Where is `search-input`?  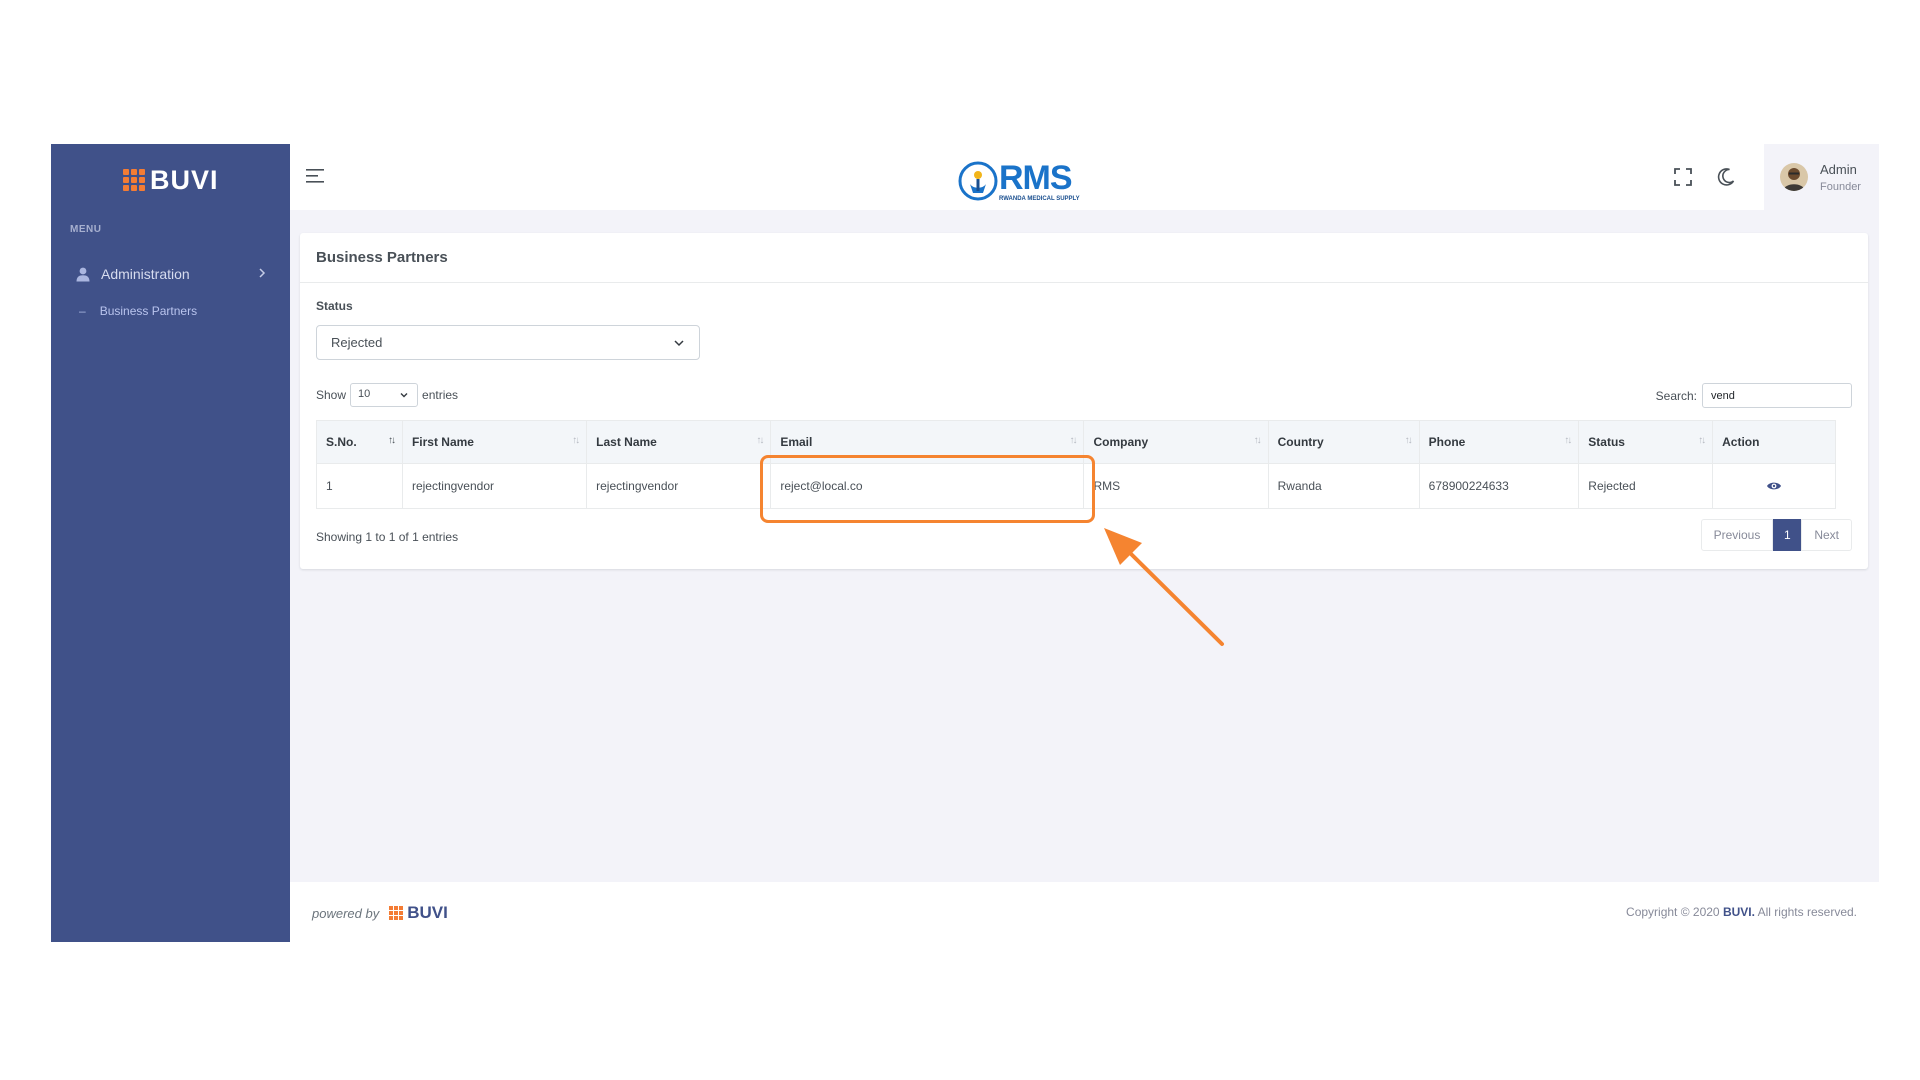
search-input is located at coordinates (1777, 395).